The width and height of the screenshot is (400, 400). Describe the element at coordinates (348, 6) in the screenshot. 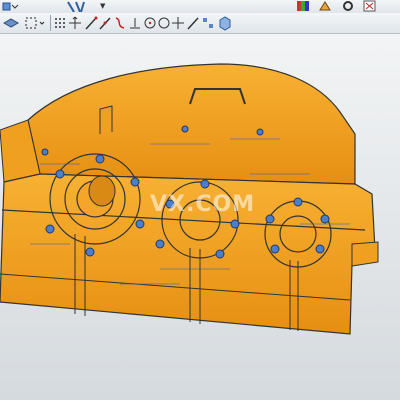

I see `settings-icon` at that location.